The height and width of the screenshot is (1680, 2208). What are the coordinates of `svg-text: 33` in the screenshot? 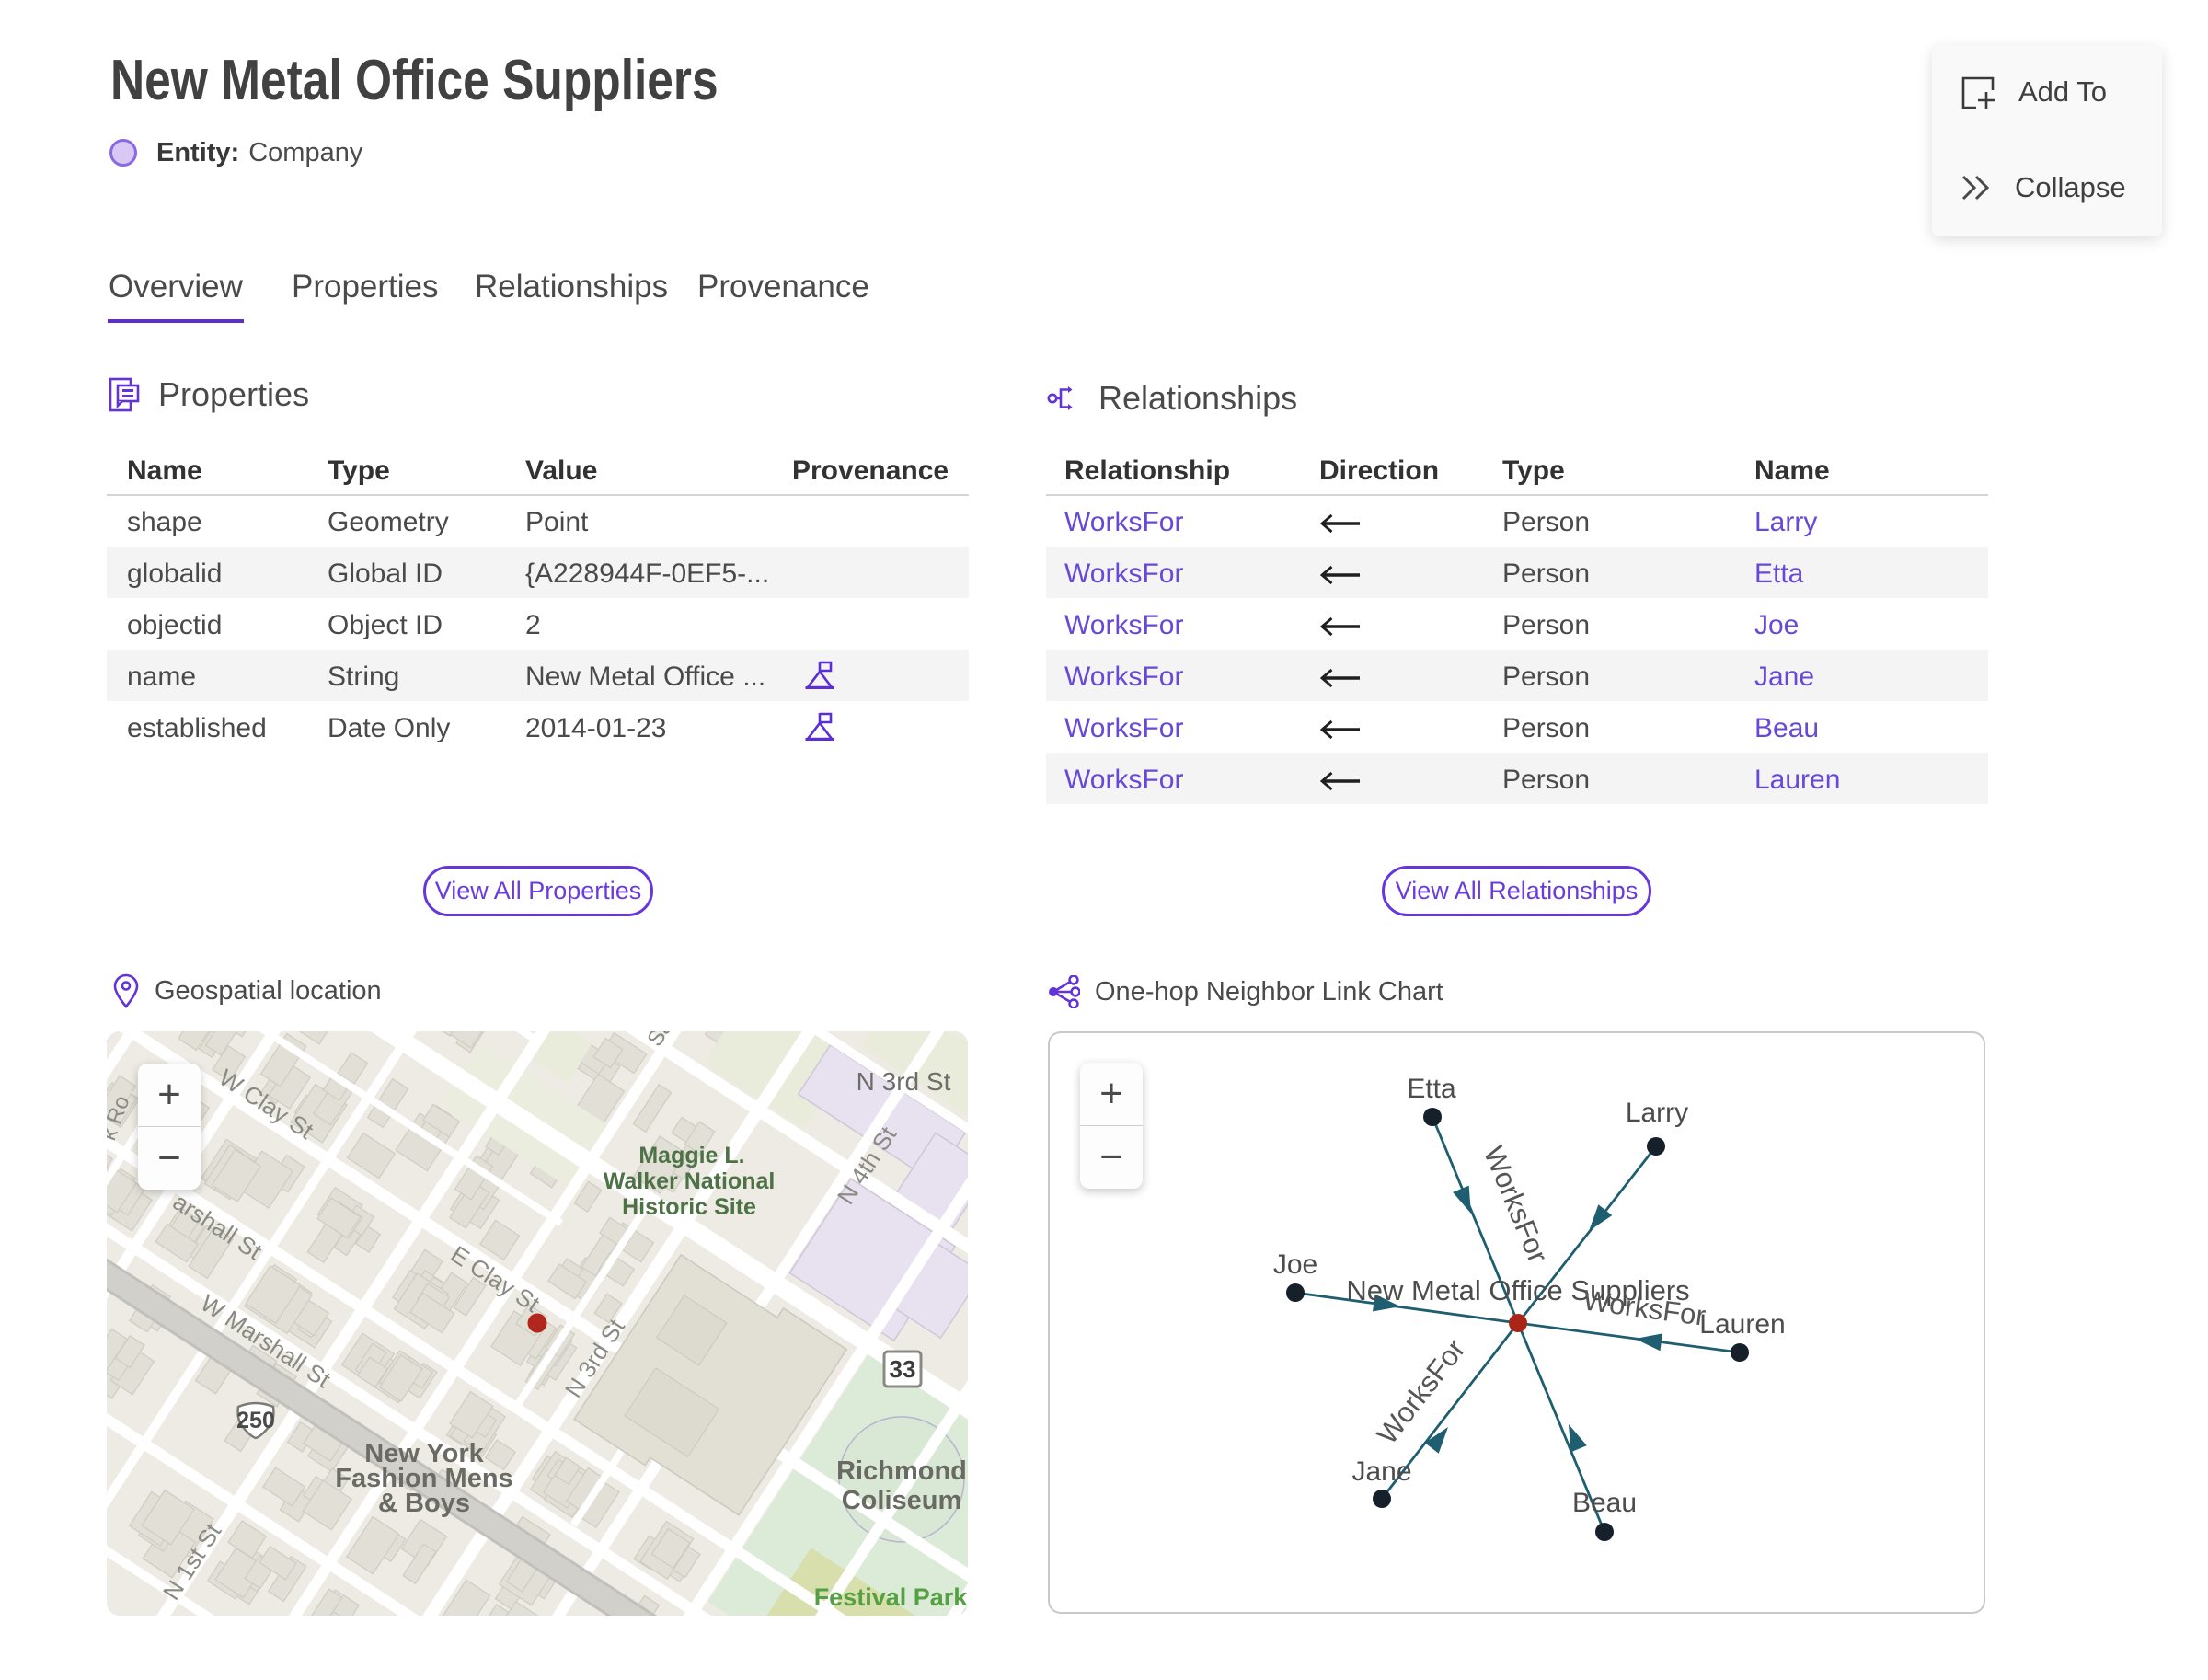 It's located at (903, 1369).